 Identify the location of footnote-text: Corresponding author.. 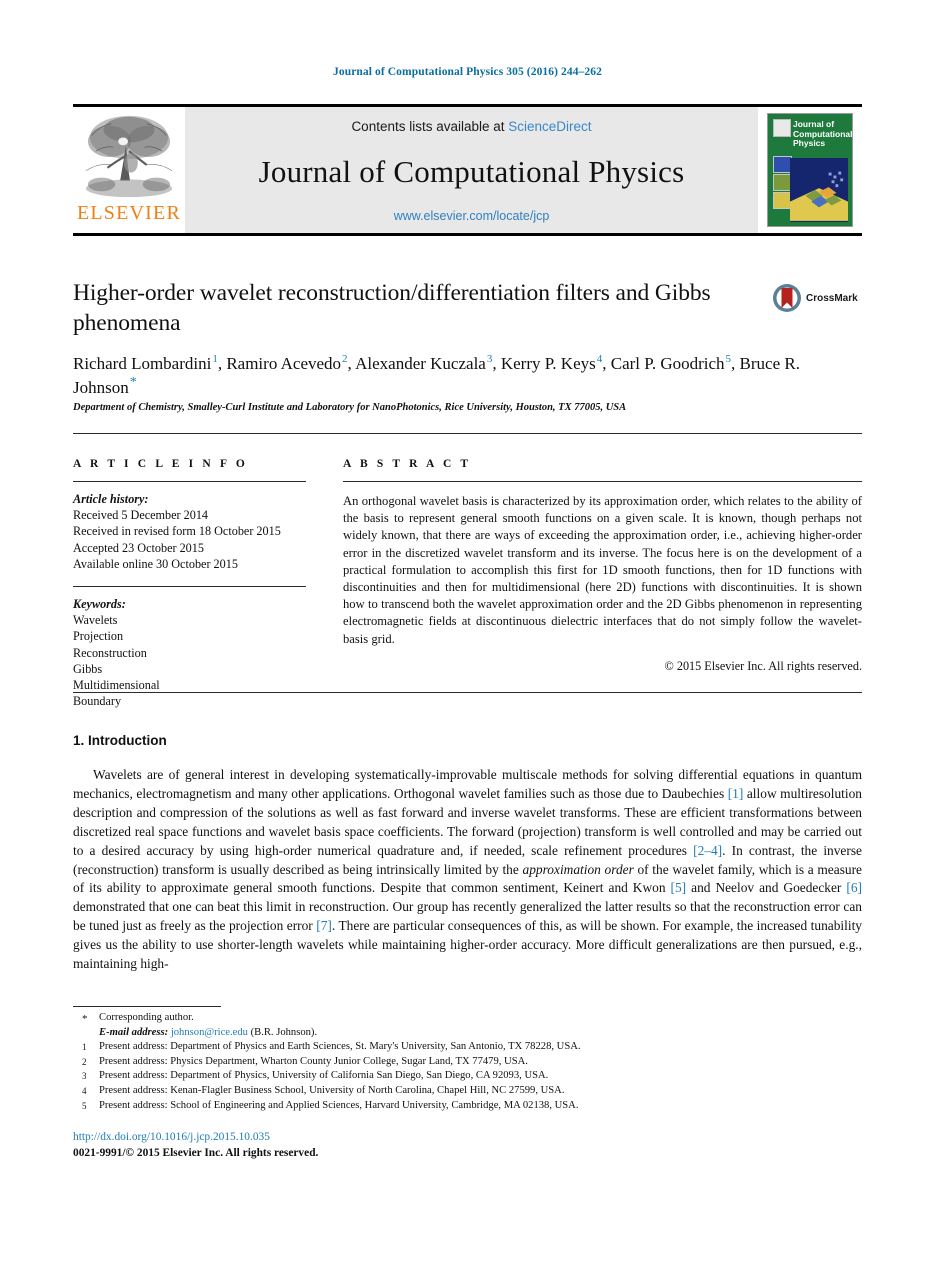
(146, 1017).